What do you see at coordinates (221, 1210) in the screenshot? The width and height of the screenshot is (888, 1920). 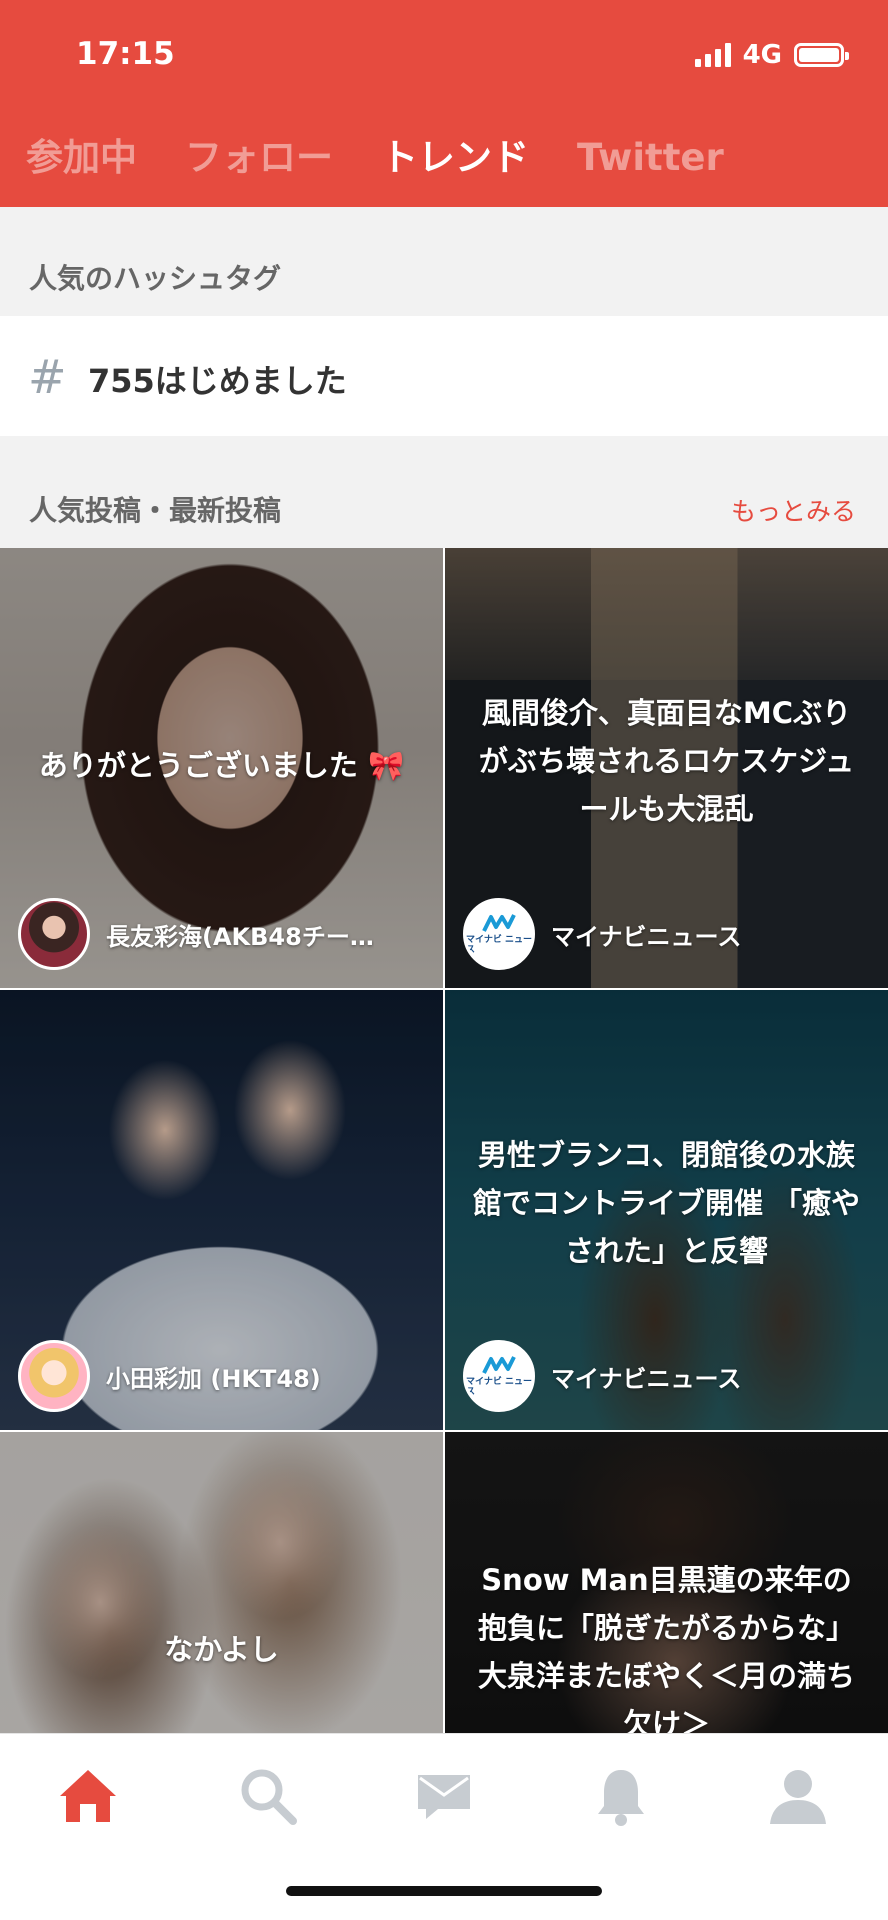 I see `post-card: 小田彩加 (HKT48)` at bounding box center [221, 1210].